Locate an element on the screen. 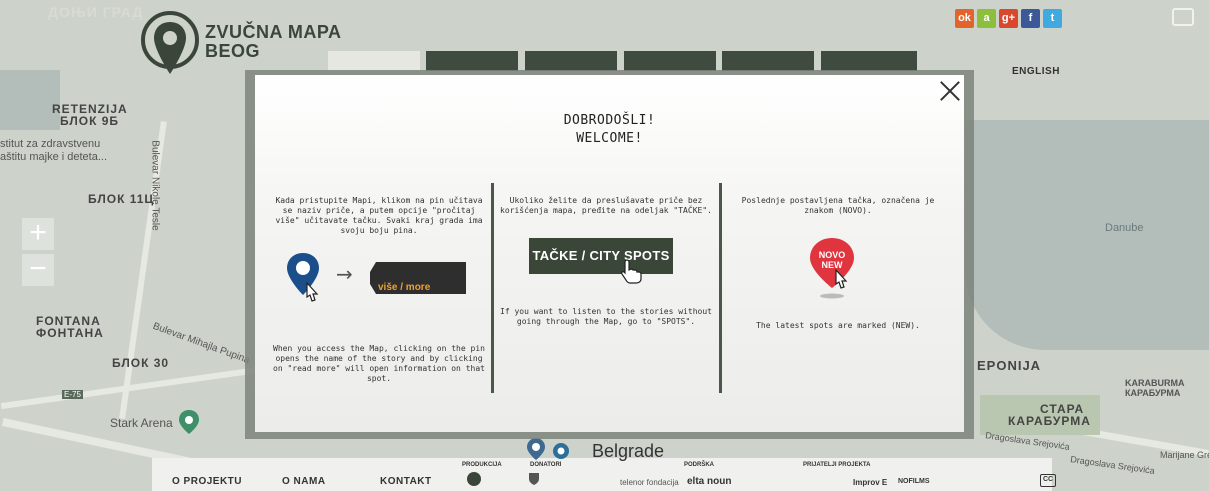 This screenshot has height=491, width=1209. facebook-icon: f is located at coordinates (1030, 18).